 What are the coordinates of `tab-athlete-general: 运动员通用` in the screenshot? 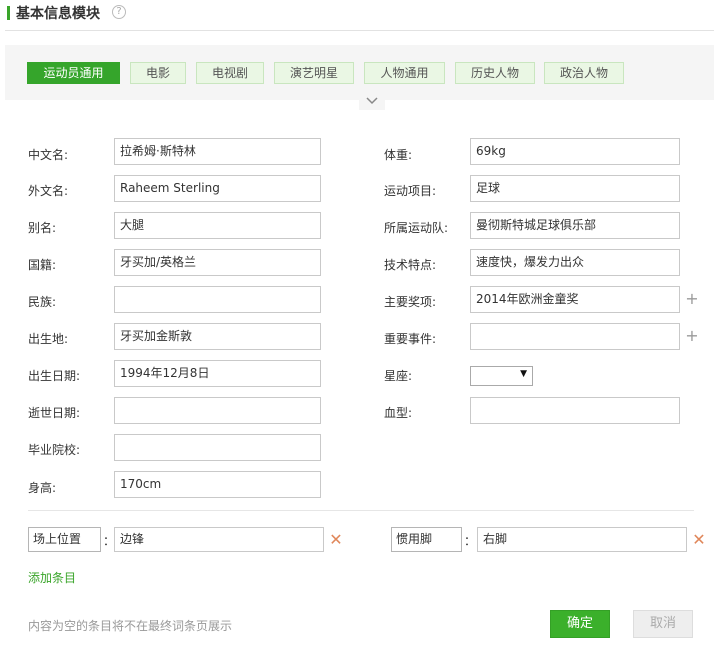 It's located at (73, 73).